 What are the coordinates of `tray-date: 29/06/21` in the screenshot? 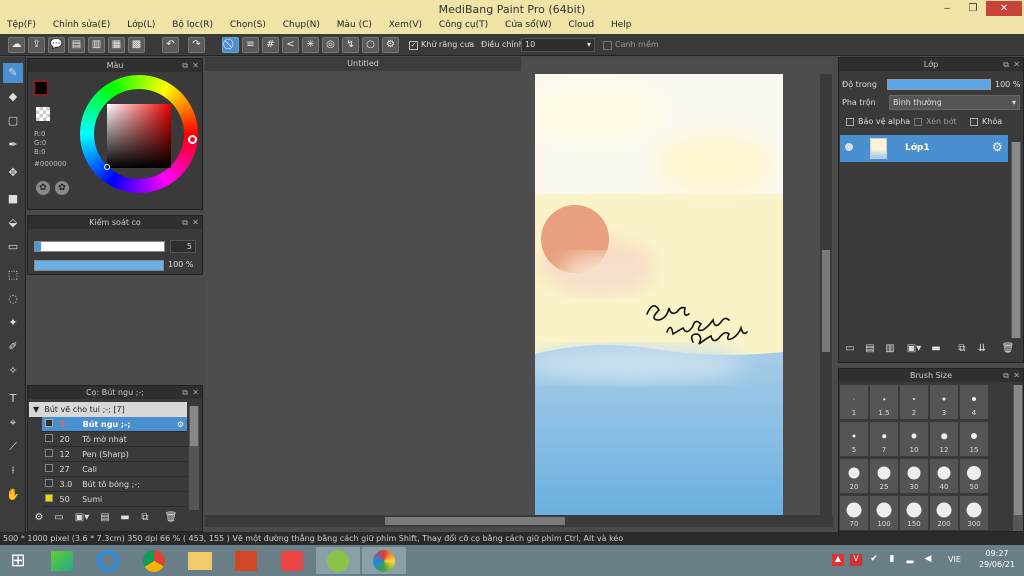 It's located at (997, 564).